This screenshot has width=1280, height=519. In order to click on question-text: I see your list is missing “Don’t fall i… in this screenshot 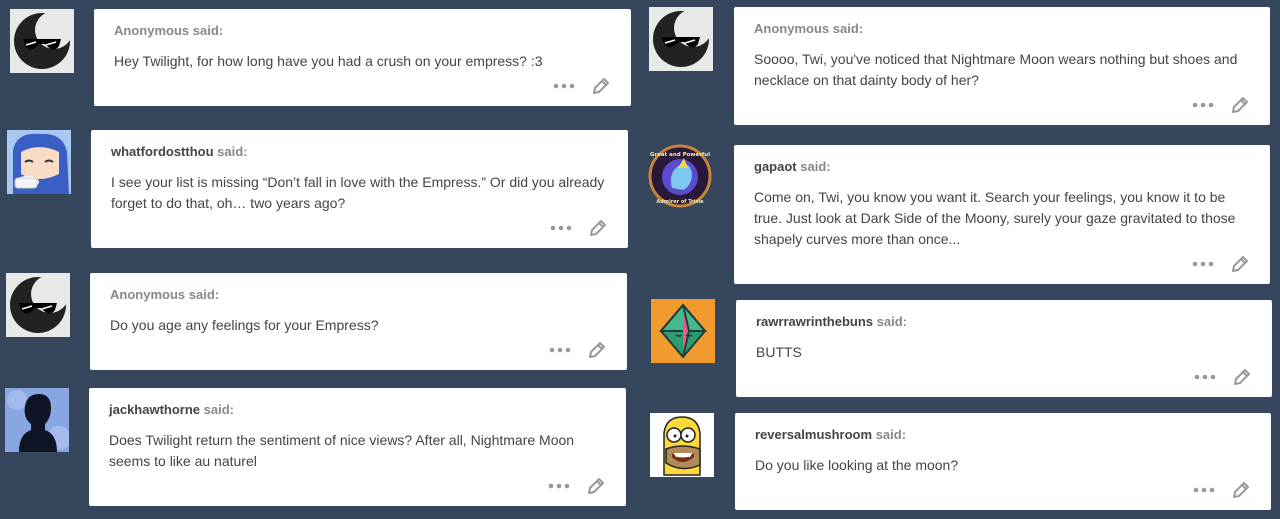, I will do `click(358, 192)`.